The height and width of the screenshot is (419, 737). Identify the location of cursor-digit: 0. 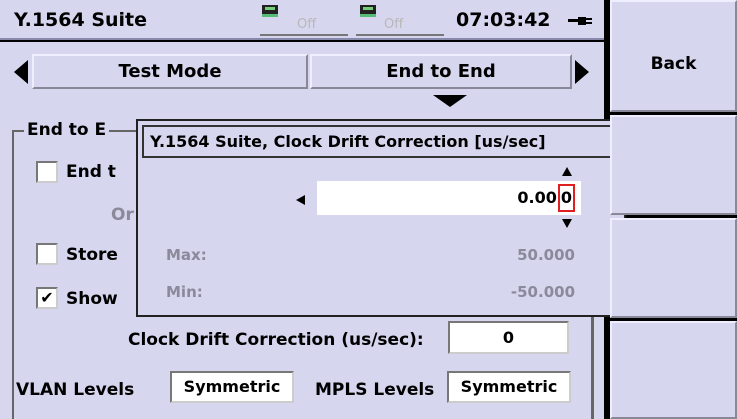
(566, 198).